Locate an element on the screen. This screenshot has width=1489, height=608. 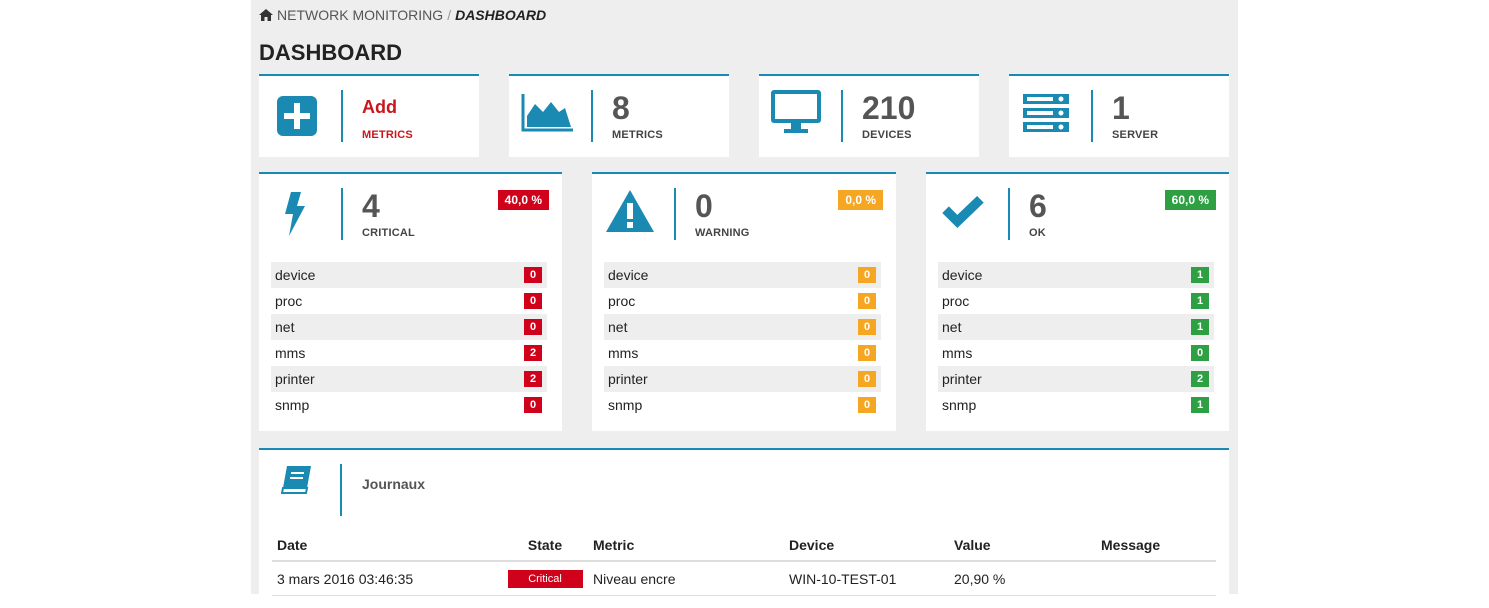
column-header-value: Value is located at coordinates (1022, 546).